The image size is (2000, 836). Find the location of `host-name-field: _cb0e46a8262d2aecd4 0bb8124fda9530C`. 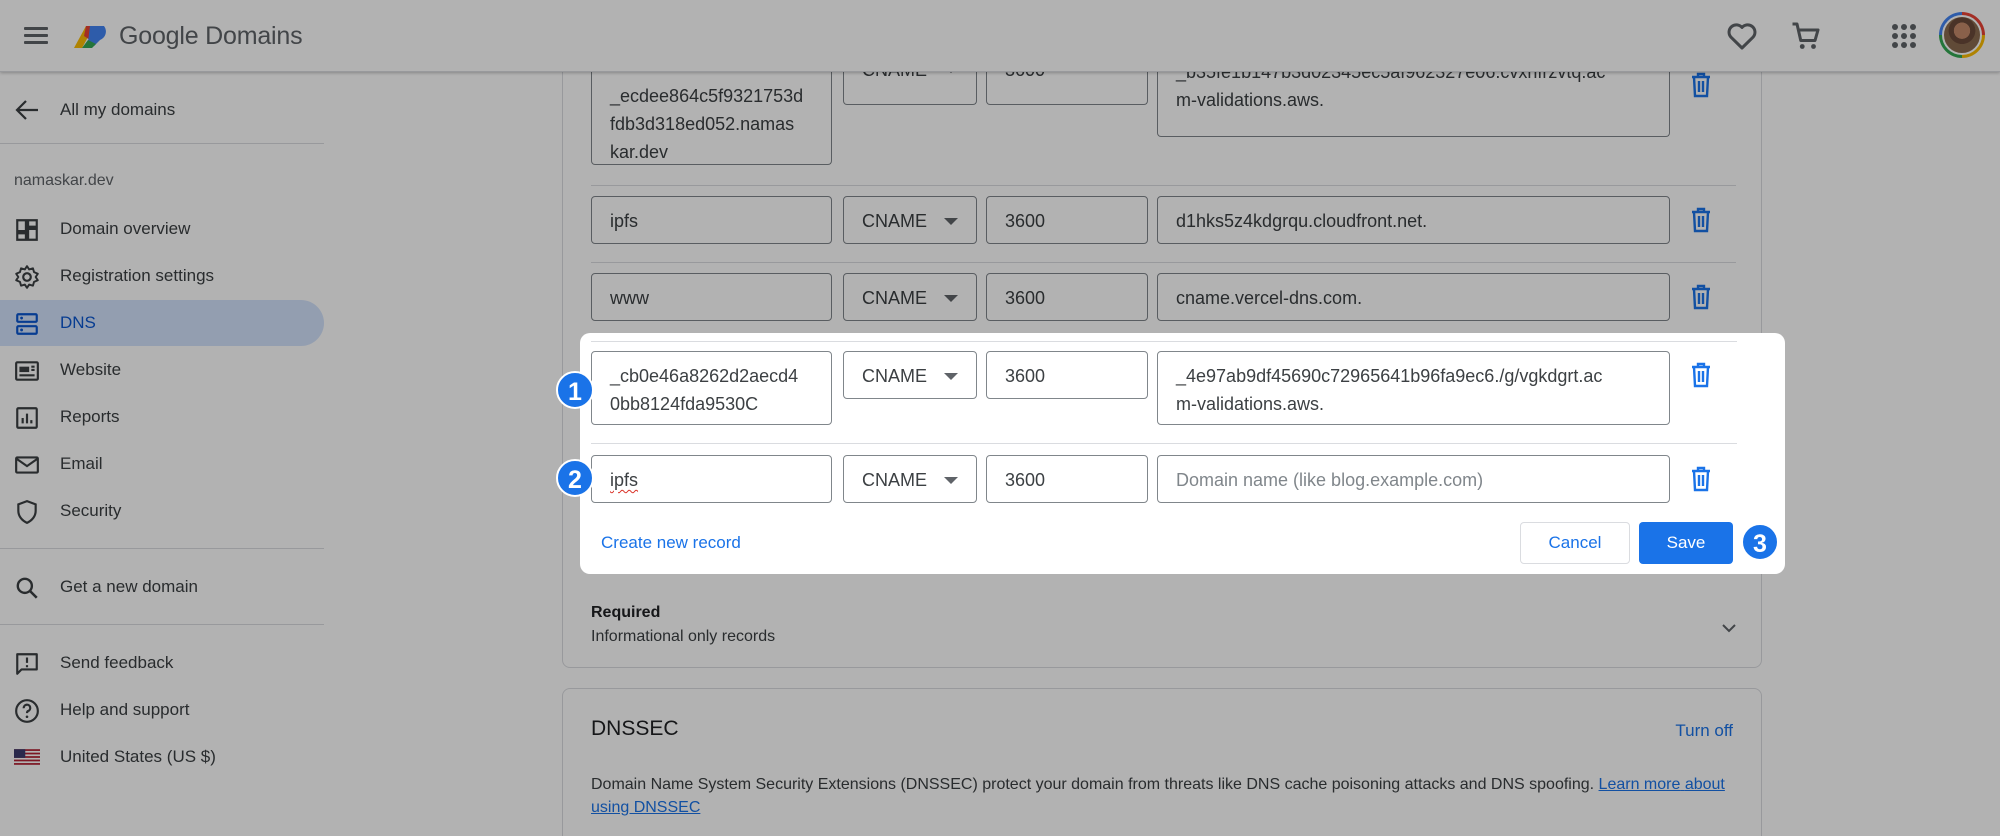

host-name-field: _cb0e46a8262d2aecd4 0bb8124fda9530C is located at coordinates (711, 388).